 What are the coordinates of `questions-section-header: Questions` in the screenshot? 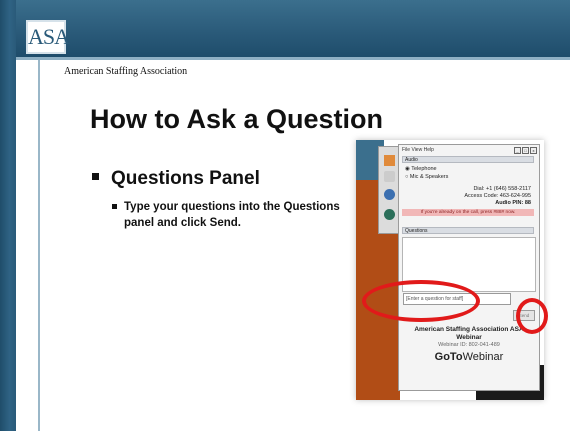 It's located at (468, 230).